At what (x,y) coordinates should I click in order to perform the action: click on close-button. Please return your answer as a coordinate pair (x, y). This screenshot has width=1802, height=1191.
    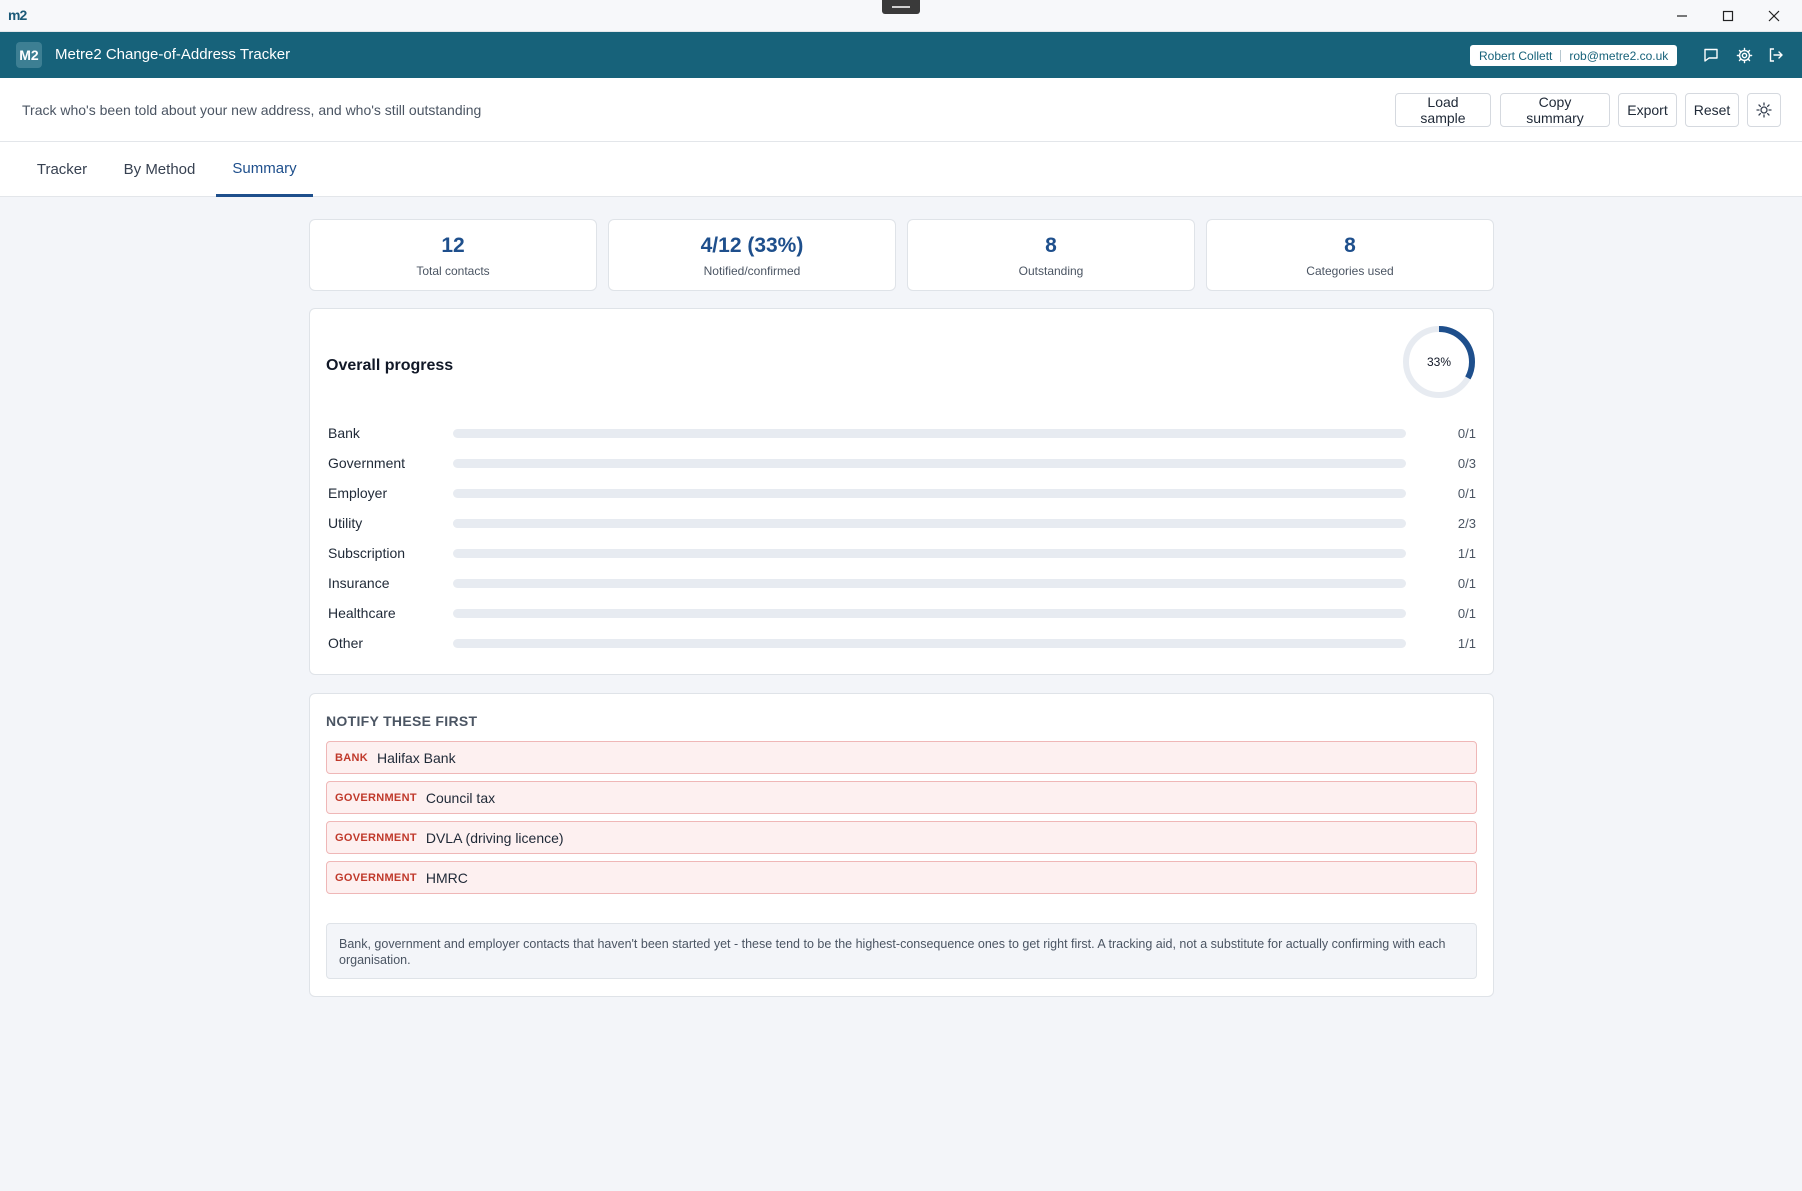
    Looking at the image, I should click on (1774, 16).